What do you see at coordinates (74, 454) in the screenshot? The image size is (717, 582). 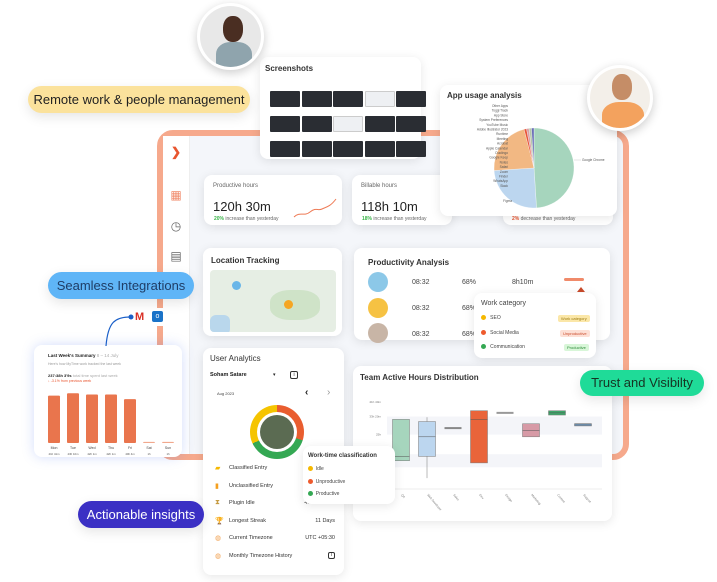 I see `bar-value-label: 43h 10m` at bounding box center [74, 454].